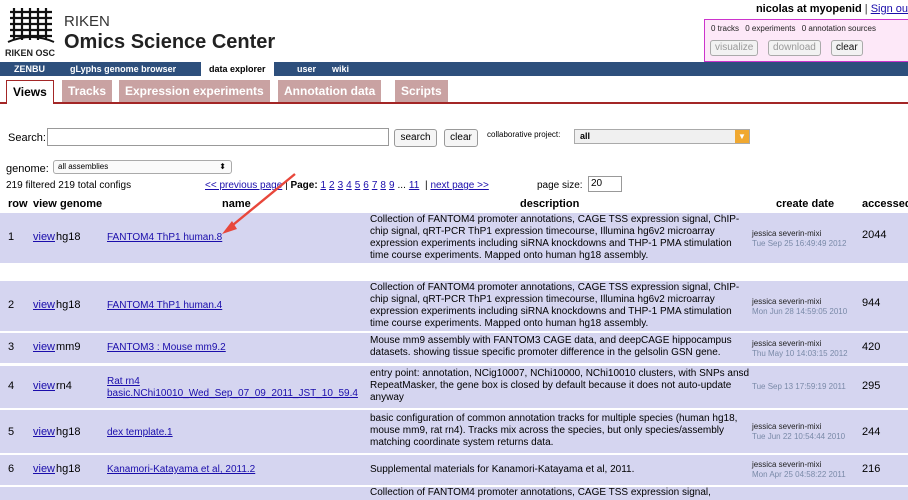 The height and width of the screenshot is (500, 908). What do you see at coordinates (358, 185) in the screenshot?
I see `page-link-5: 5` at bounding box center [358, 185].